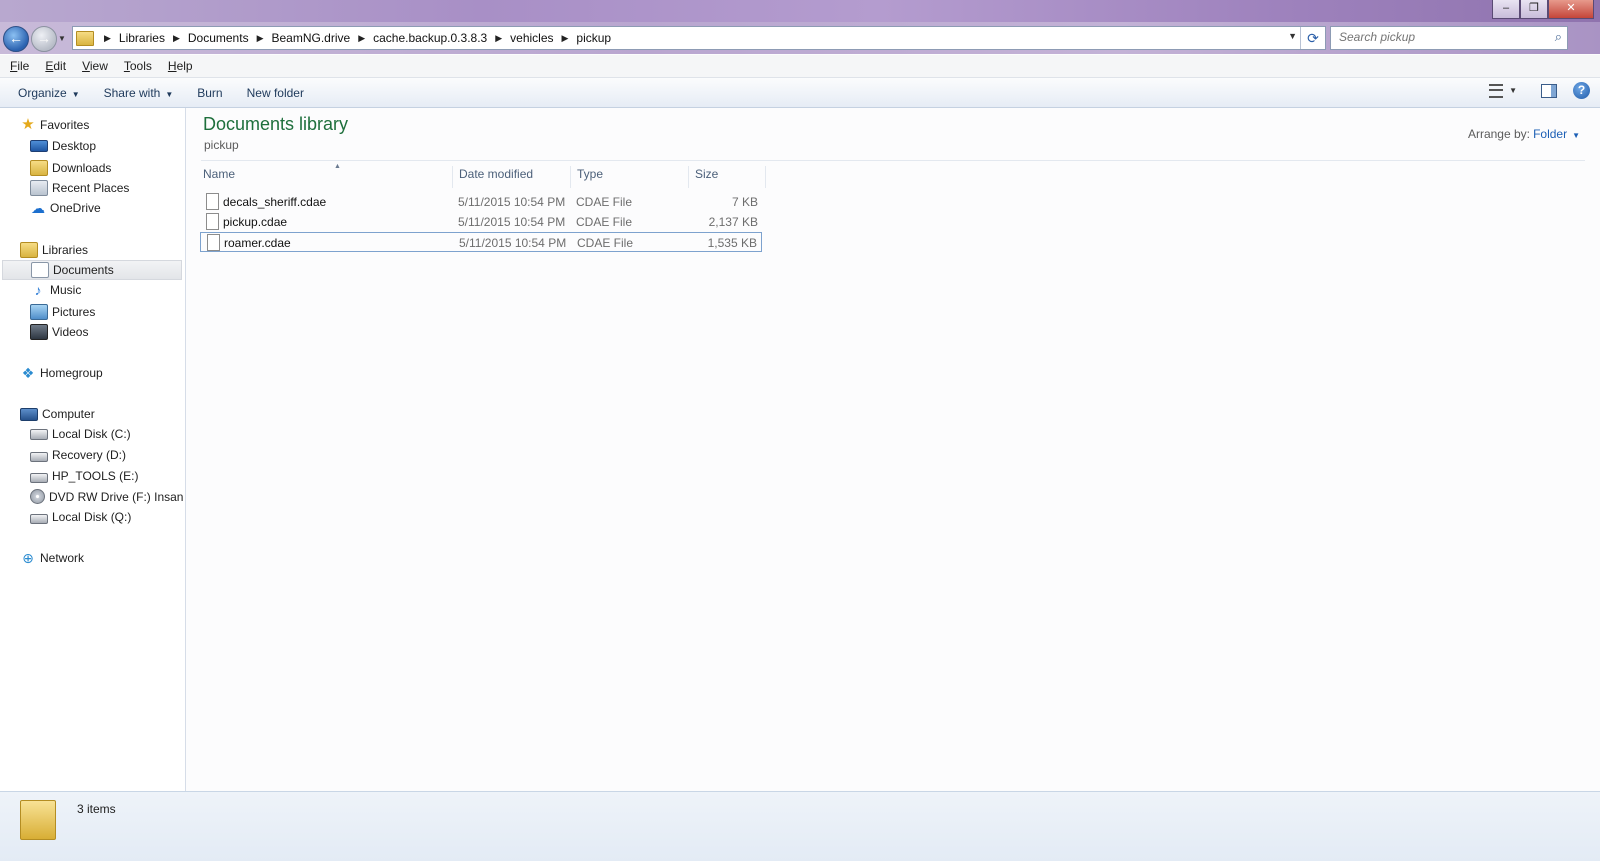  I want to click on recent-places-icon, so click(39, 188).